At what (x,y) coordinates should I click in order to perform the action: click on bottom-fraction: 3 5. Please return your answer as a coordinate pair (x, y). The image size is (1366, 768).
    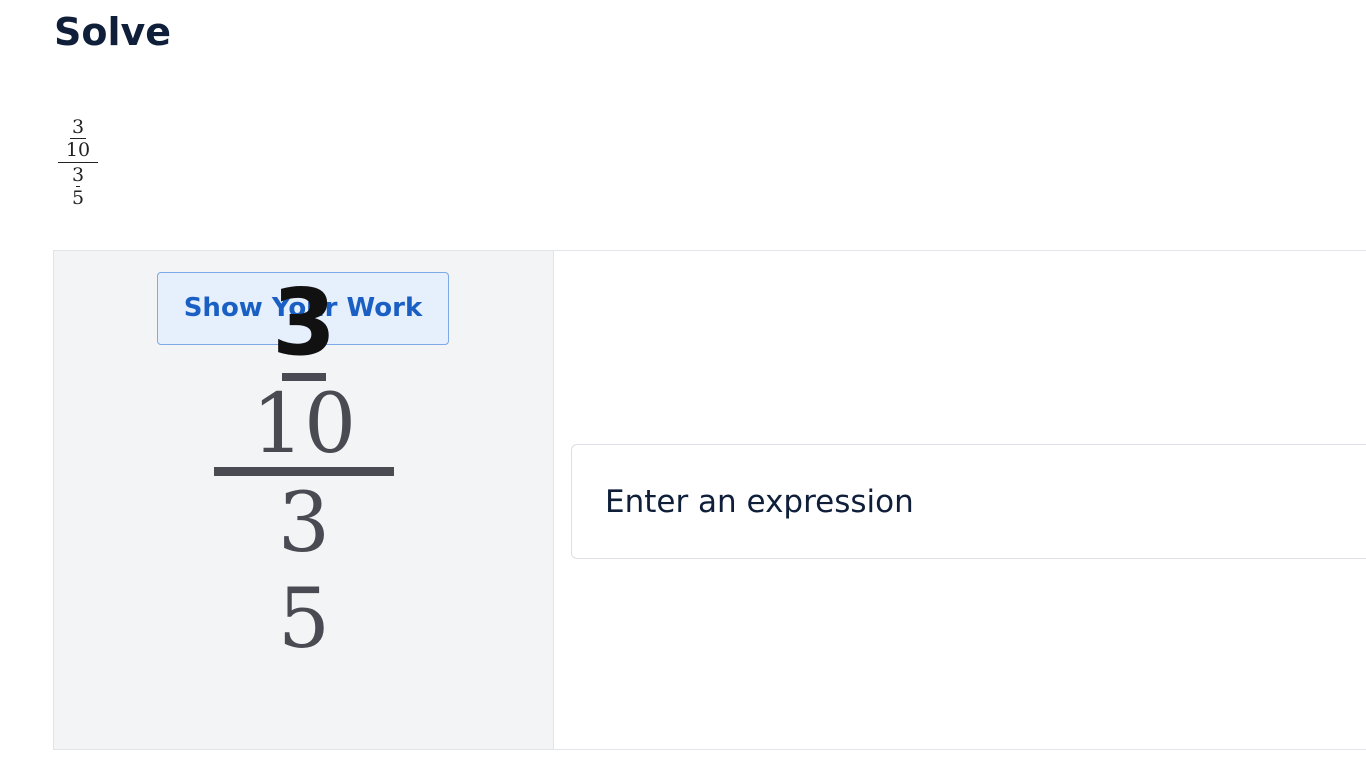
    Looking at the image, I should click on (78, 186).